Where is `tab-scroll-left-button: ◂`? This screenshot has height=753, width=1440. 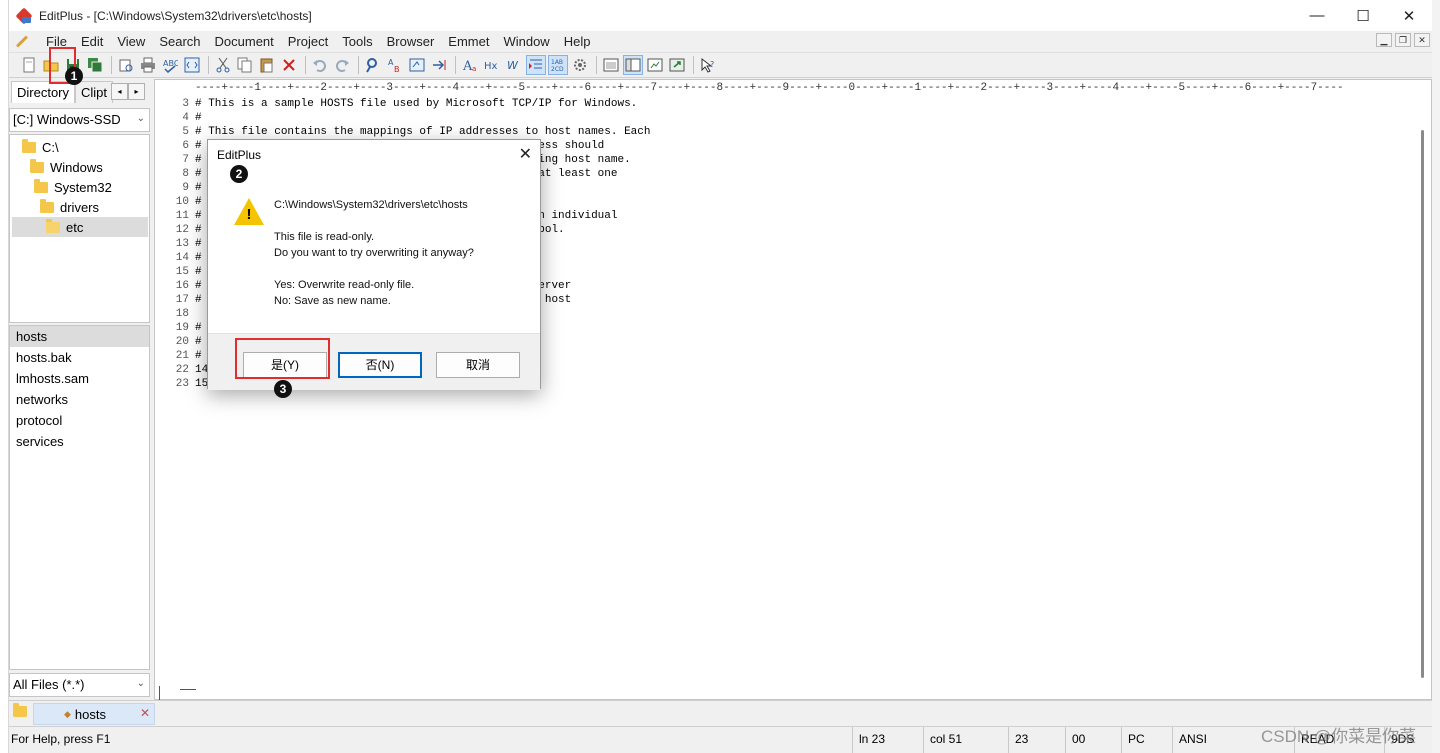
tab-scroll-left-button: ◂ is located at coordinates (119, 91).